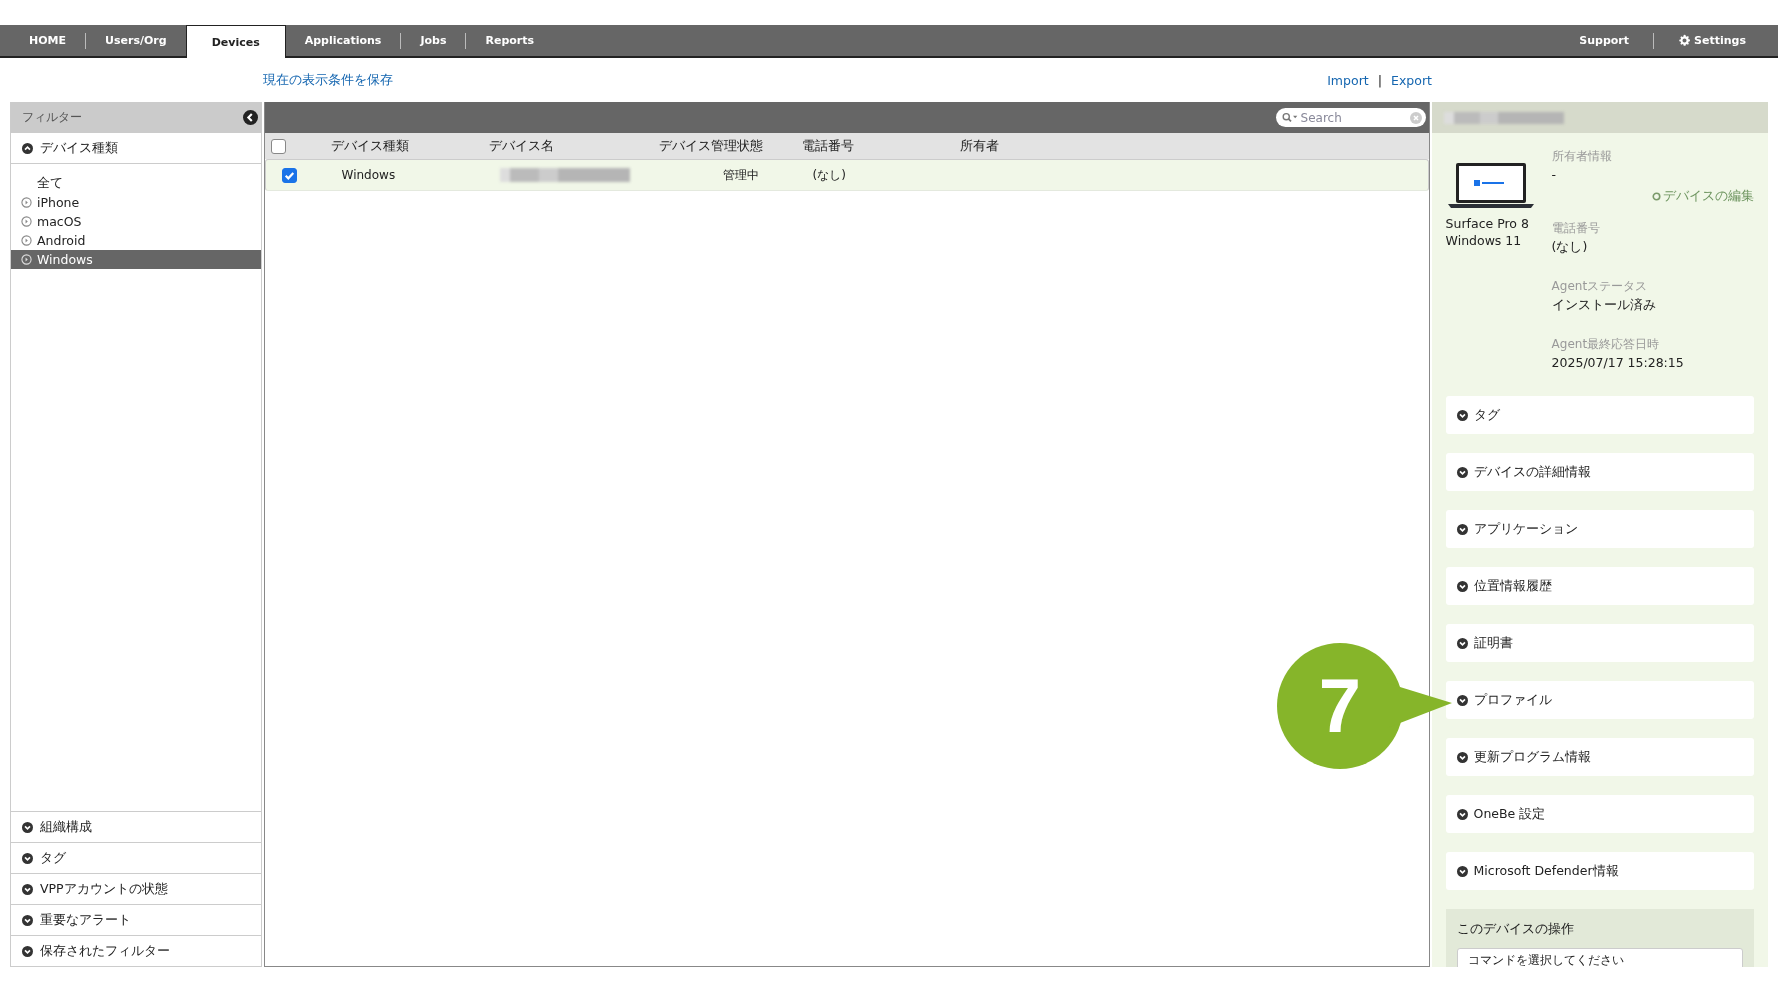 This screenshot has width=1778, height=1000. I want to click on accordion-section: 位置情報履歴, so click(1599, 586).